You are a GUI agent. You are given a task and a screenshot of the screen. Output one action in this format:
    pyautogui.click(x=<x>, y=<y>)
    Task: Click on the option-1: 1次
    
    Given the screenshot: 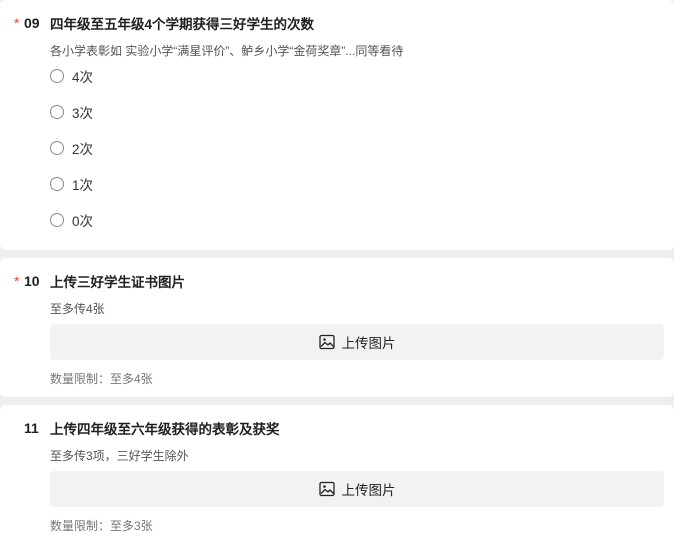 What is the action you would take?
    pyautogui.click(x=71, y=184)
    